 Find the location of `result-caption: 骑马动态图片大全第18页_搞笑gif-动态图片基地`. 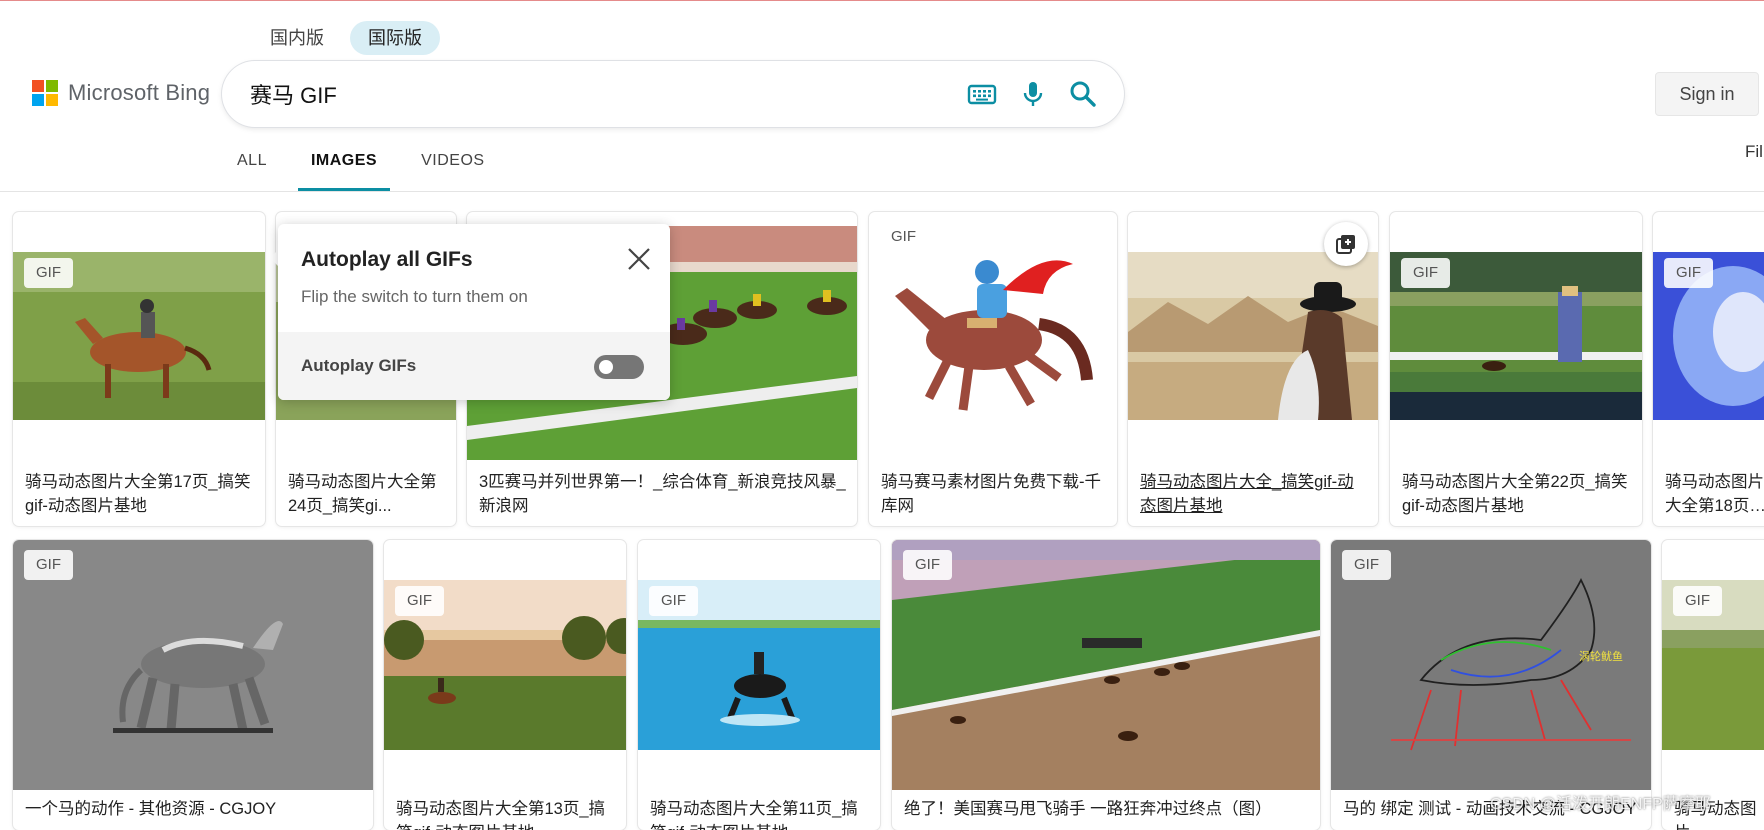

result-caption: 骑马动态图片大全第18页_搞笑gif-动态图片基地 is located at coordinates (1714, 494).